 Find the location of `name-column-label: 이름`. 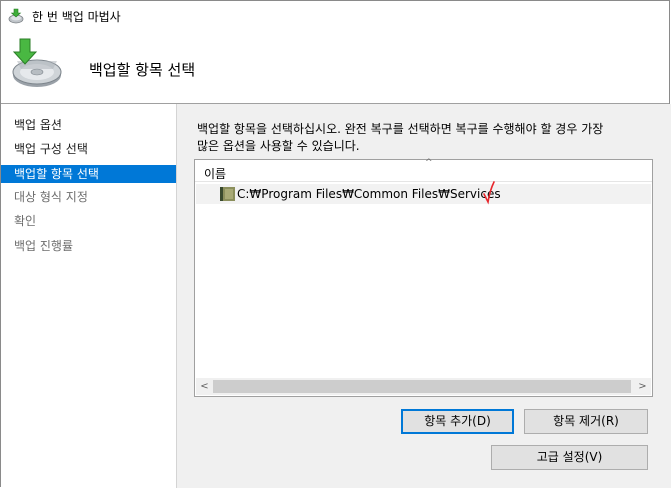

name-column-label: 이름 is located at coordinates (215, 174).